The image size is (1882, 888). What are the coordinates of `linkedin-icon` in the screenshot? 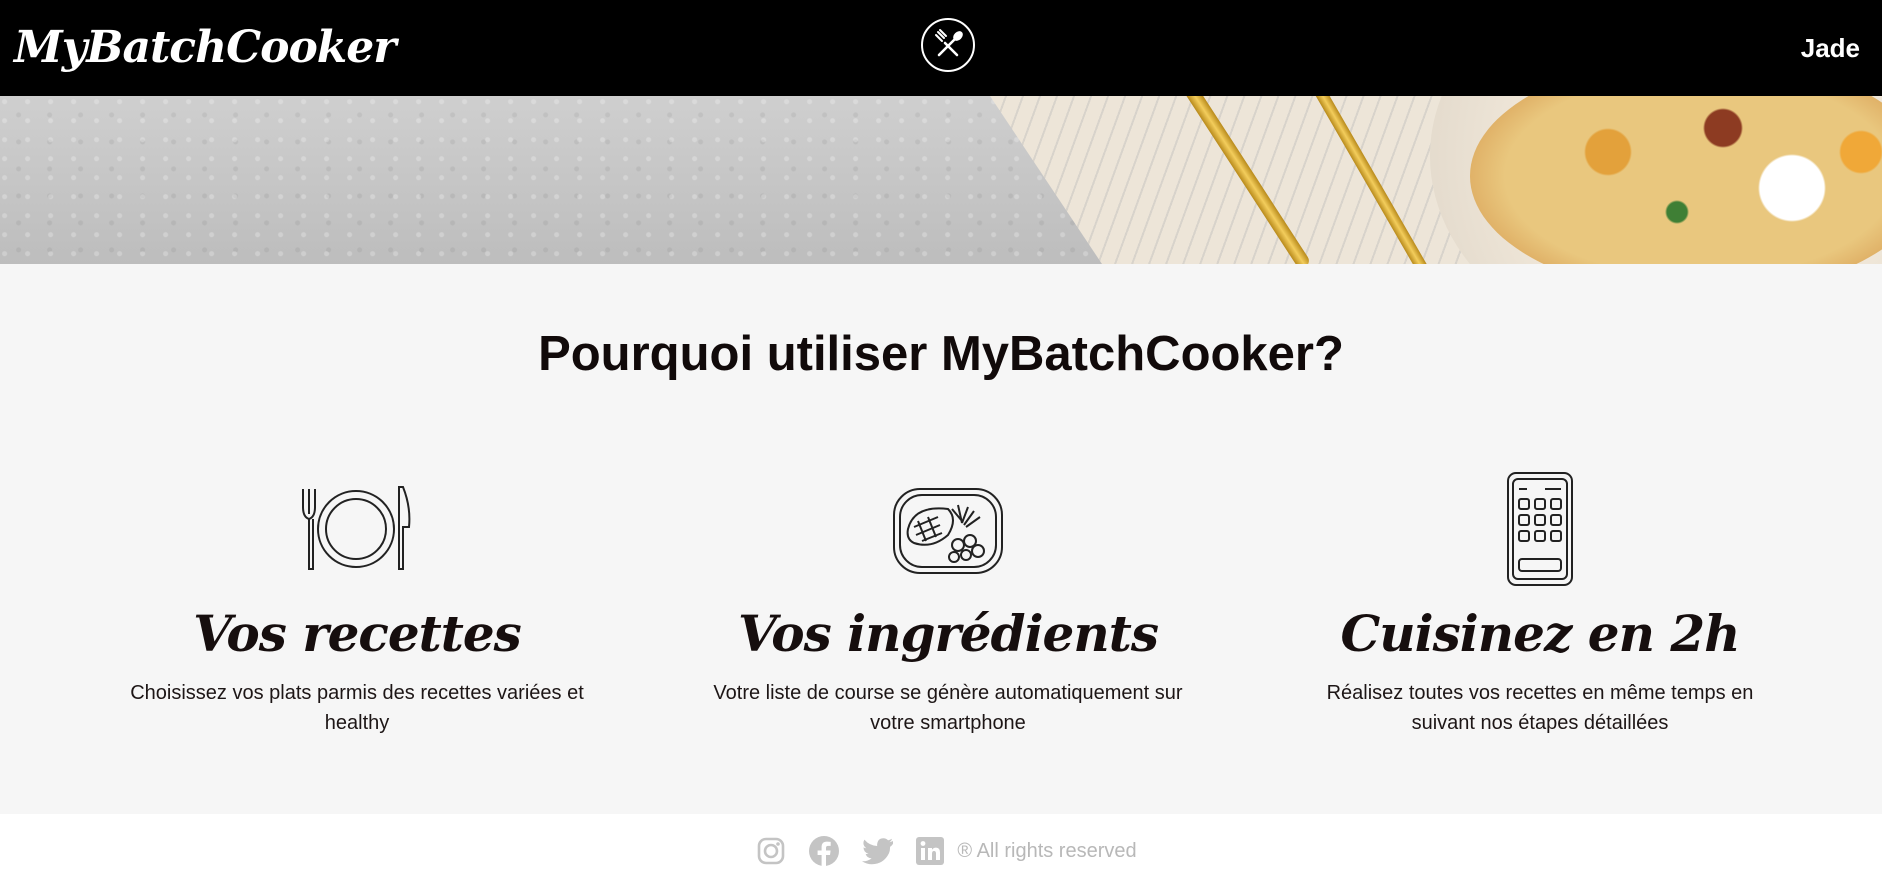 It's located at (930, 851).